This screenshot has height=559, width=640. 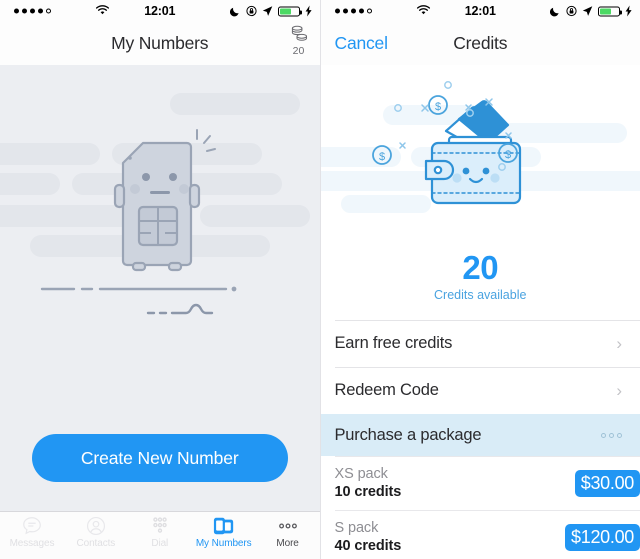 What do you see at coordinates (138, 300) in the screenshot?
I see `decorative-dashed-lines` at bounding box center [138, 300].